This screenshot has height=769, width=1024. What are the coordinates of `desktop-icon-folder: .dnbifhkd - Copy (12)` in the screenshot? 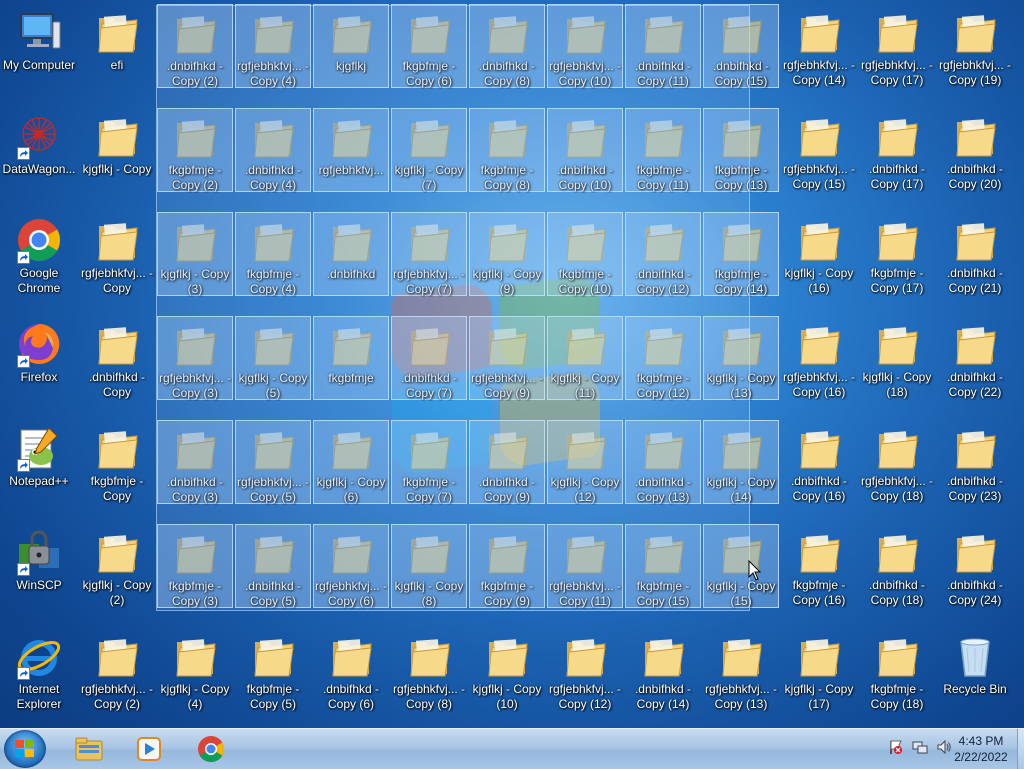 It's located at (663, 254).